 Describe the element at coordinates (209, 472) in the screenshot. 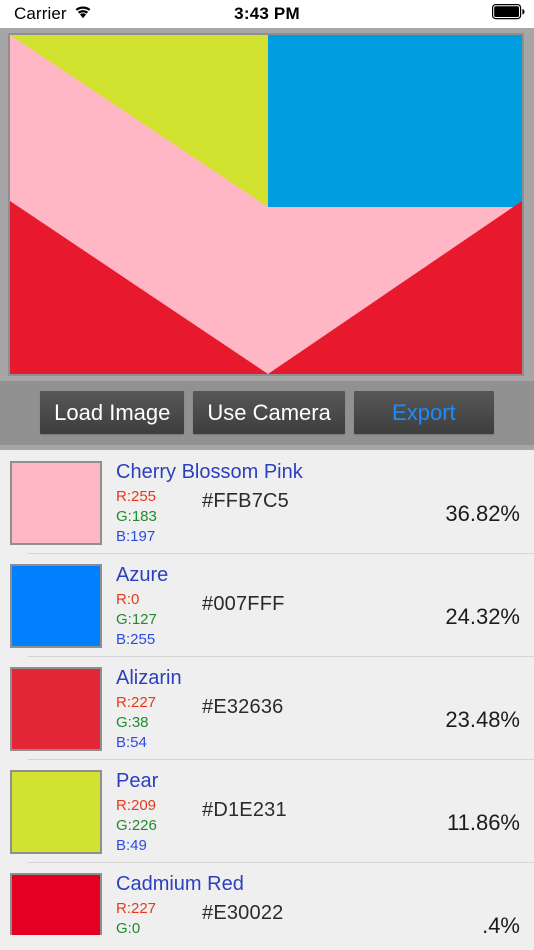

I see `color-name: Cherry Blossom Pink` at that location.